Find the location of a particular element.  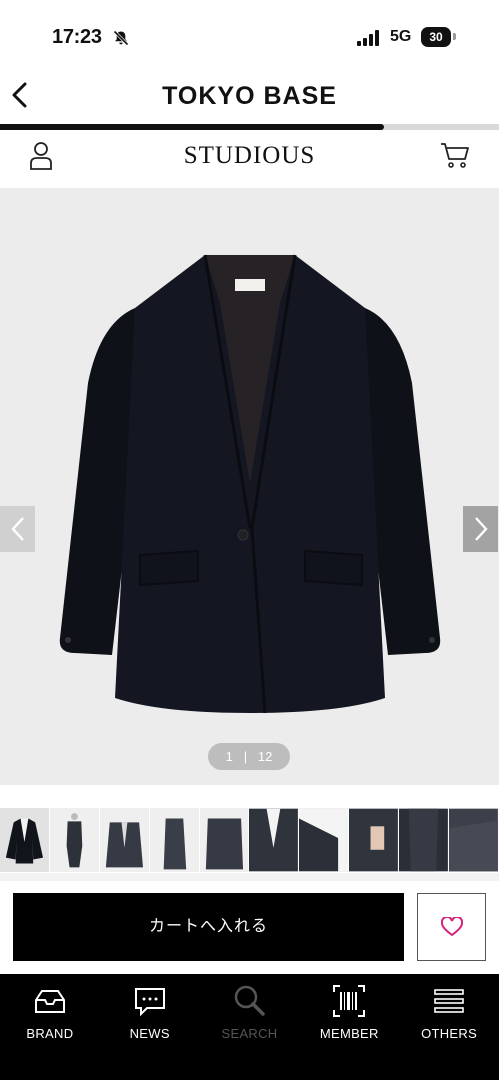

tab-member: MEMBER is located at coordinates (349, 1027).